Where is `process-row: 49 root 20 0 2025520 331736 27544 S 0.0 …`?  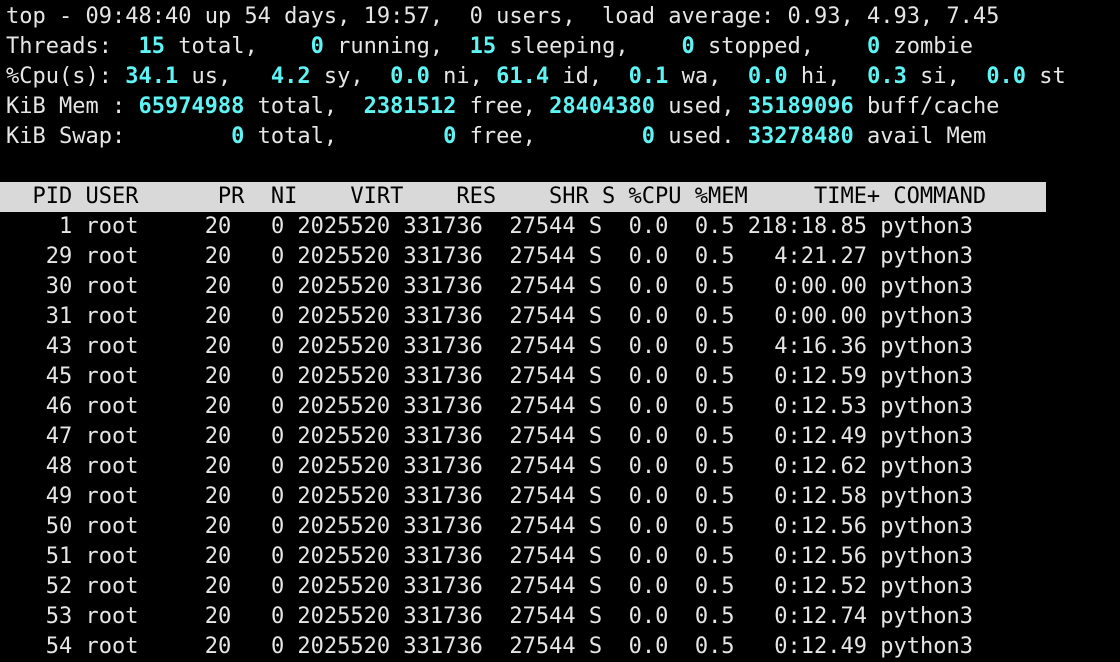 process-row: 49 root 20 0 2025520 331736 27544 S 0.0 … is located at coordinates (560, 497).